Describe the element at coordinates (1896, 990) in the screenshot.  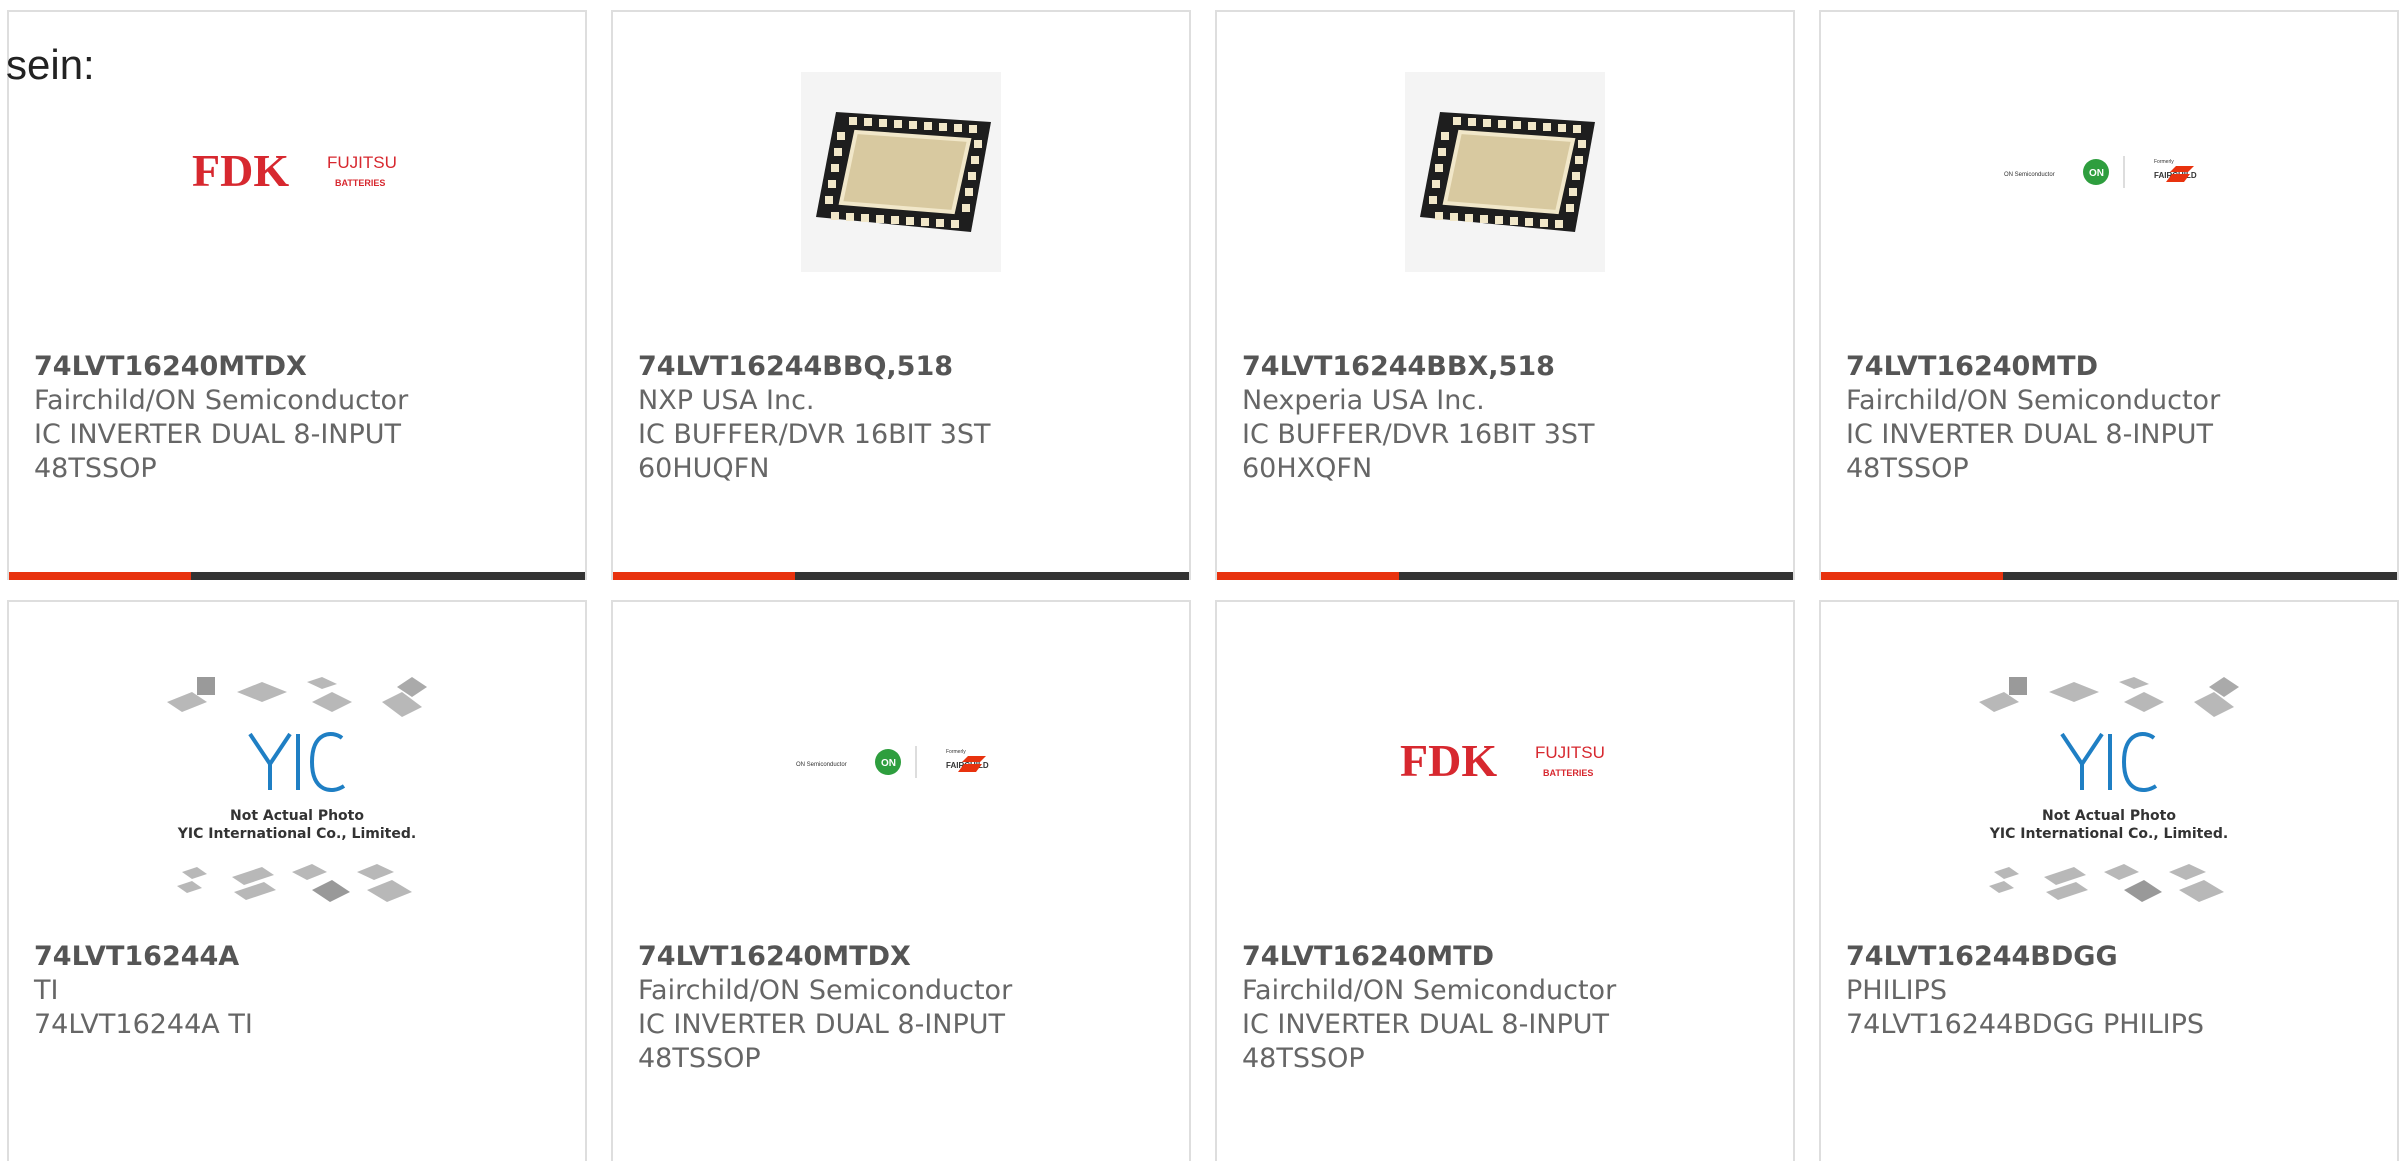
I see `manufacturer-label: PHILIPS` at that location.